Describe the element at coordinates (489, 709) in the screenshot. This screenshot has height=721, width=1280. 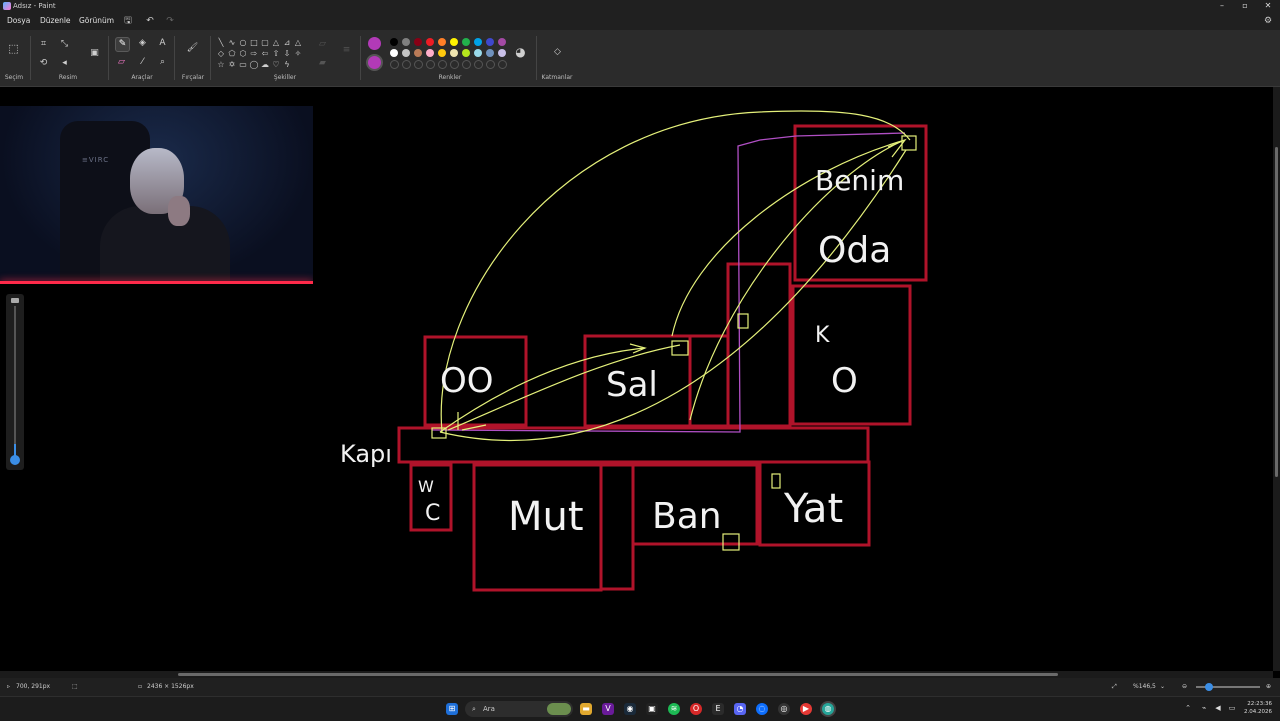
I see `search-placeholder: Ara` at that location.